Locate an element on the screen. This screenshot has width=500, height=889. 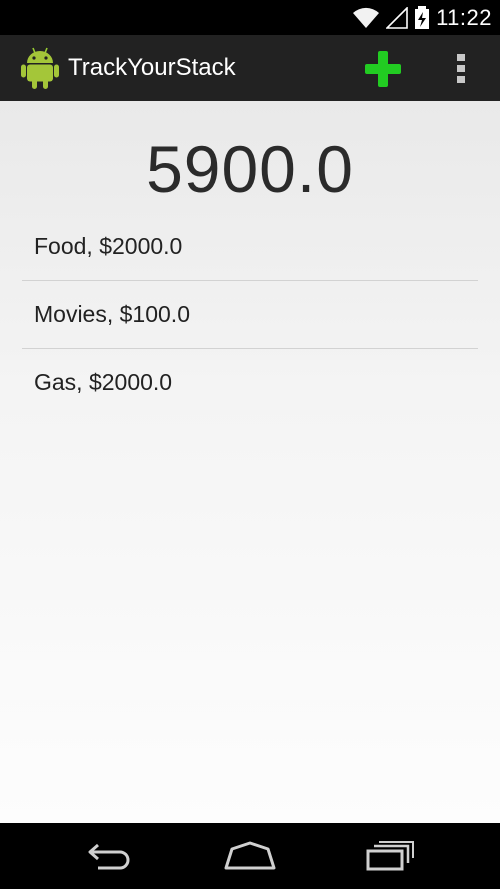
total-amount: 5900.0 is located at coordinates (250, 169).